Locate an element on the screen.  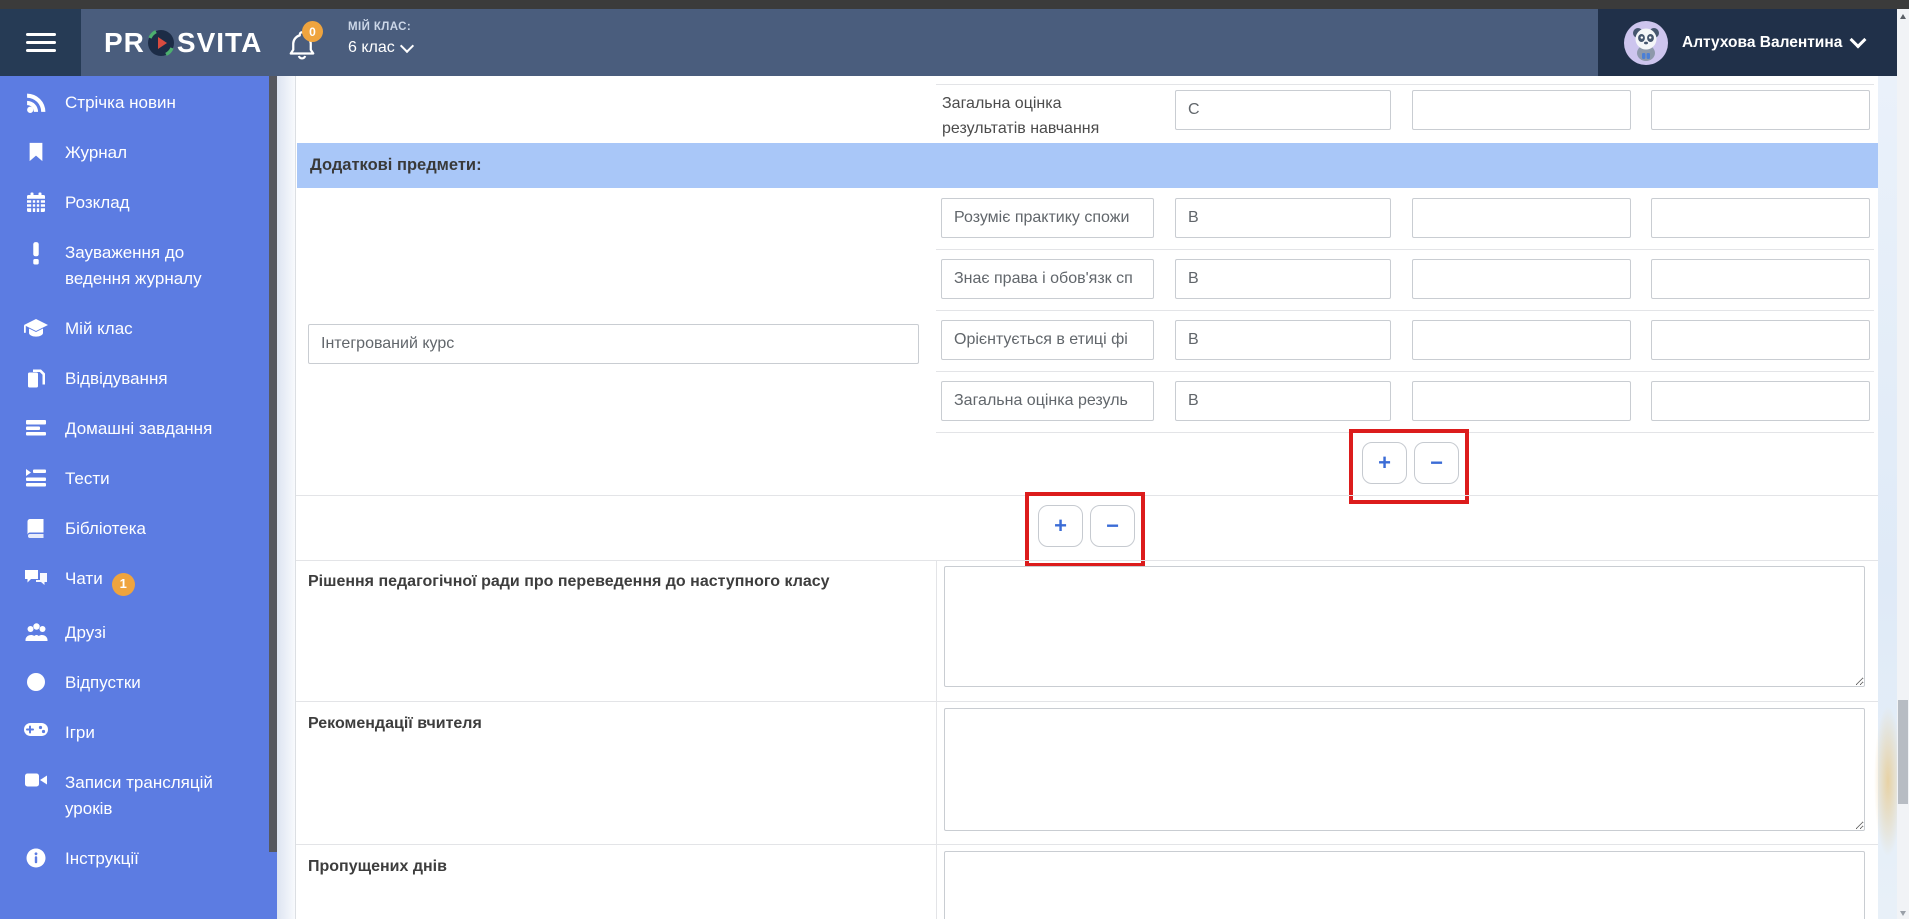
grade-extra-input-1a is located at coordinates (1521, 218).